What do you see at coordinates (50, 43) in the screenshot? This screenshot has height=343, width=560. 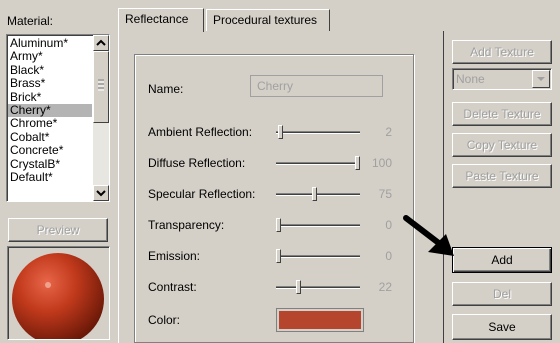 I see `list-item: Aluminum*` at bounding box center [50, 43].